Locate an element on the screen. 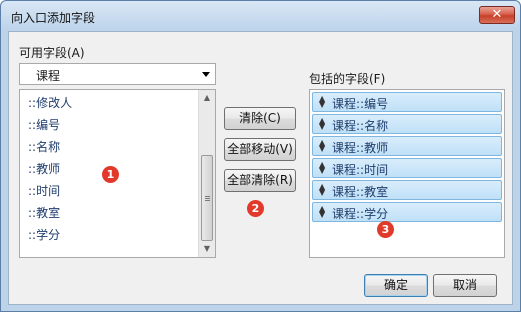 Image resolution: width=521 pixels, height=312 pixels. included-field-row: ▲ ▼ 课程::教师 is located at coordinates (407, 146).